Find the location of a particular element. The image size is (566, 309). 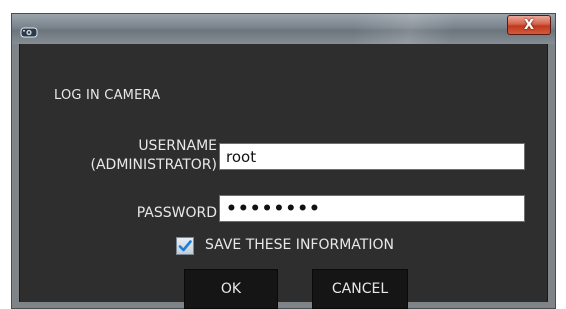

password-label: PASSWORD is located at coordinates (176, 213).